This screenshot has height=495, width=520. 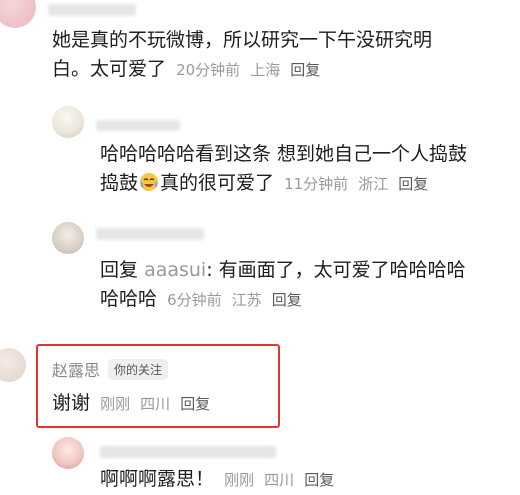 I want to click on comment-header: 赵露思 你的关注, so click(x=110, y=369).